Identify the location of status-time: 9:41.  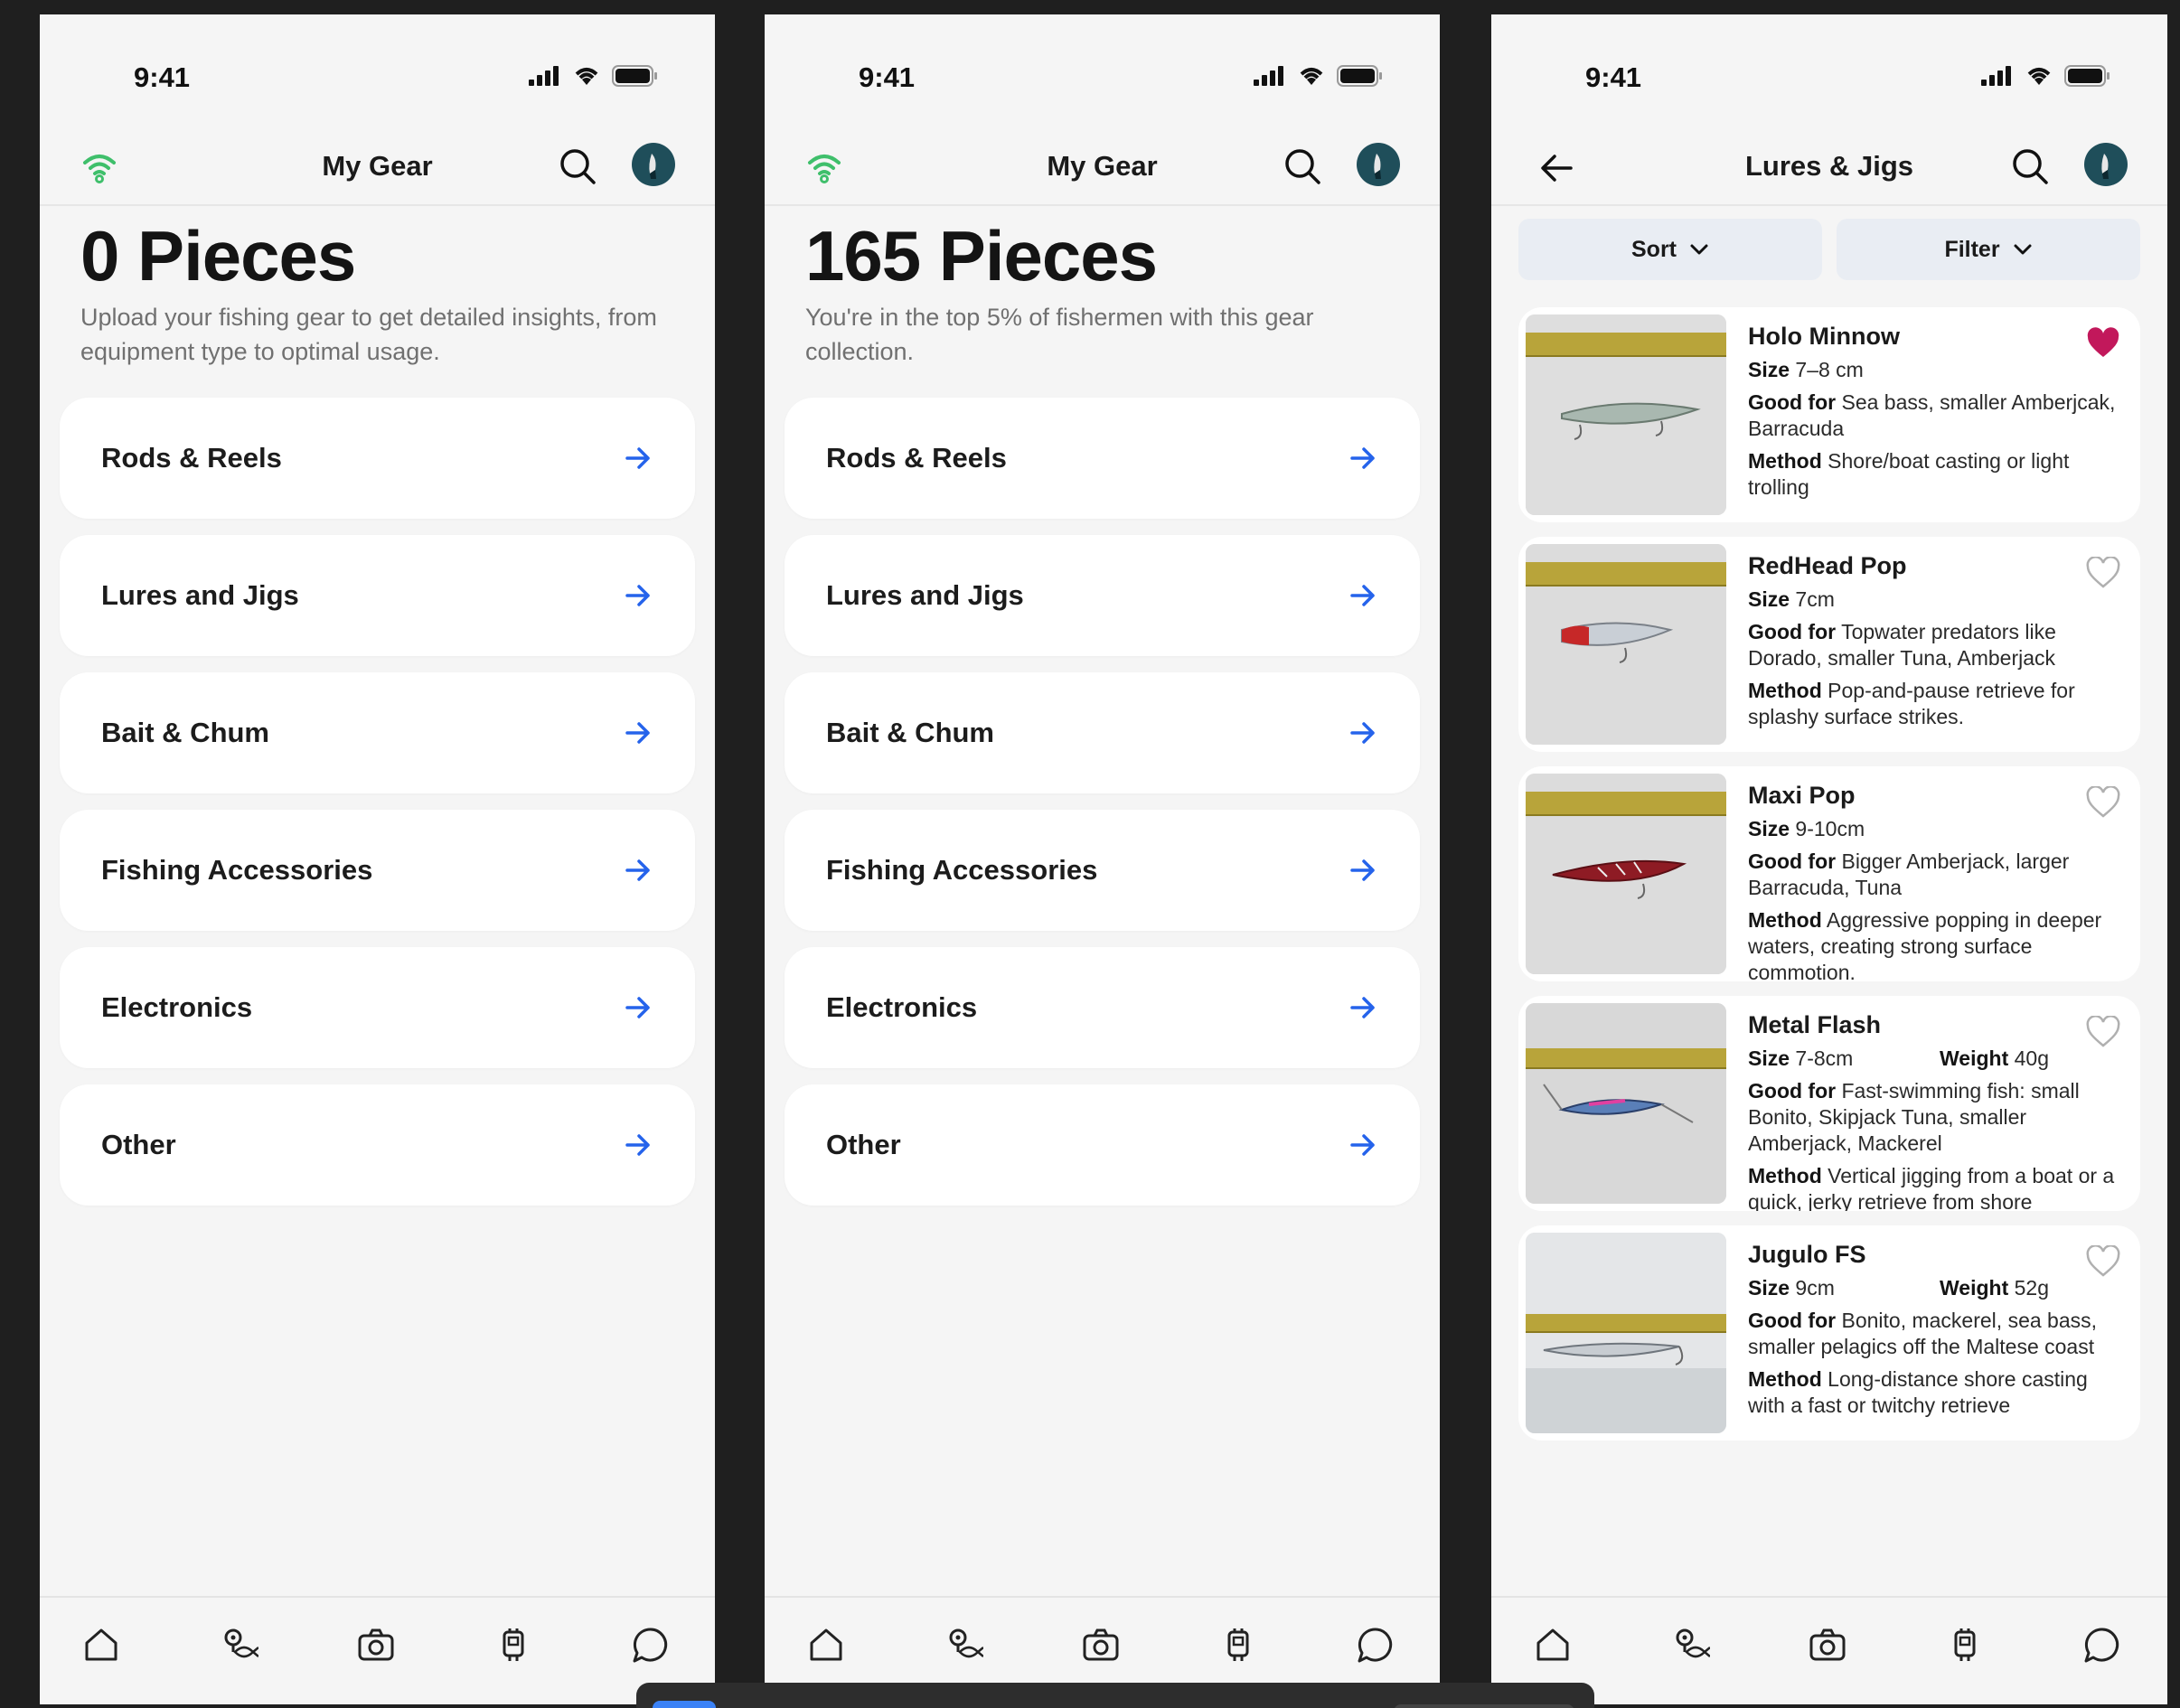
(887, 77).